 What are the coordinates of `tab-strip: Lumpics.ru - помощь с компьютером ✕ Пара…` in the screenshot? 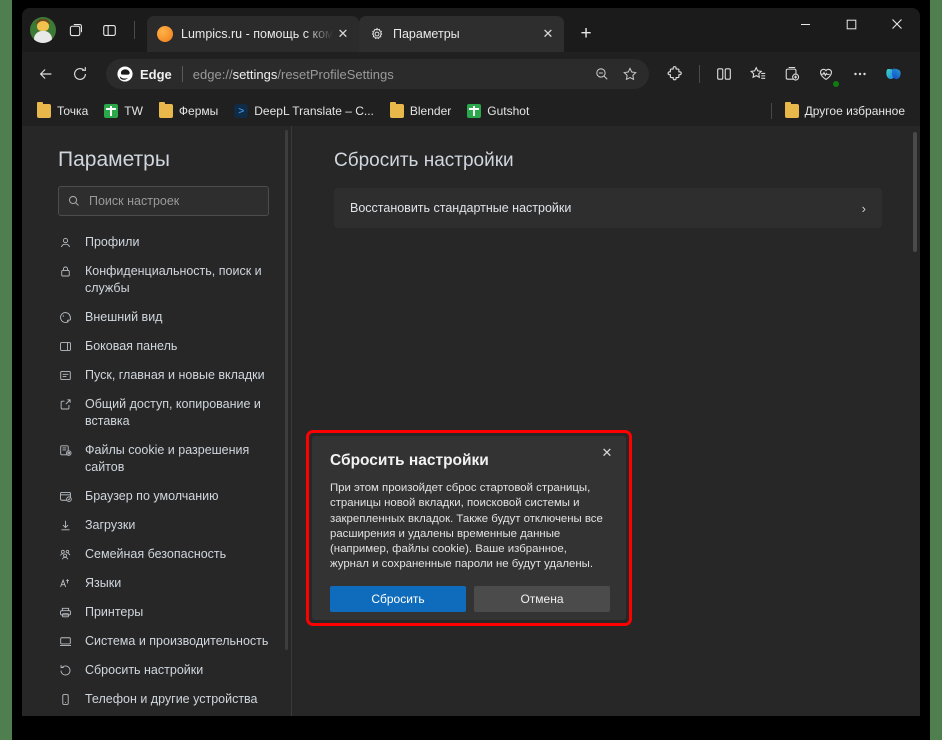 It's located at (471, 30).